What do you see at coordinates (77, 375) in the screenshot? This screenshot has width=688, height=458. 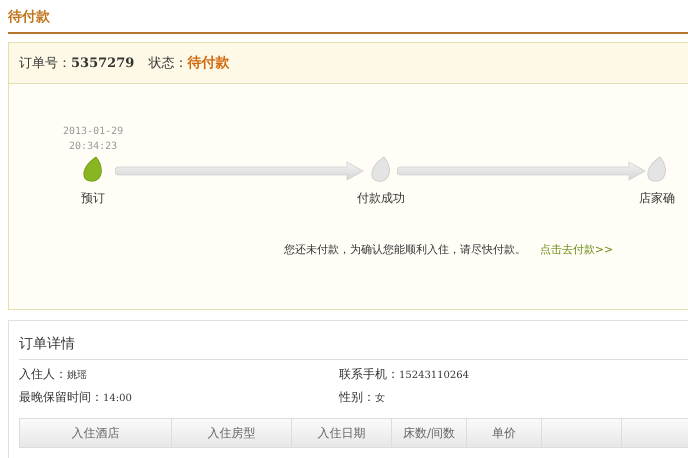 I see `field-value: 姚瑶` at bounding box center [77, 375].